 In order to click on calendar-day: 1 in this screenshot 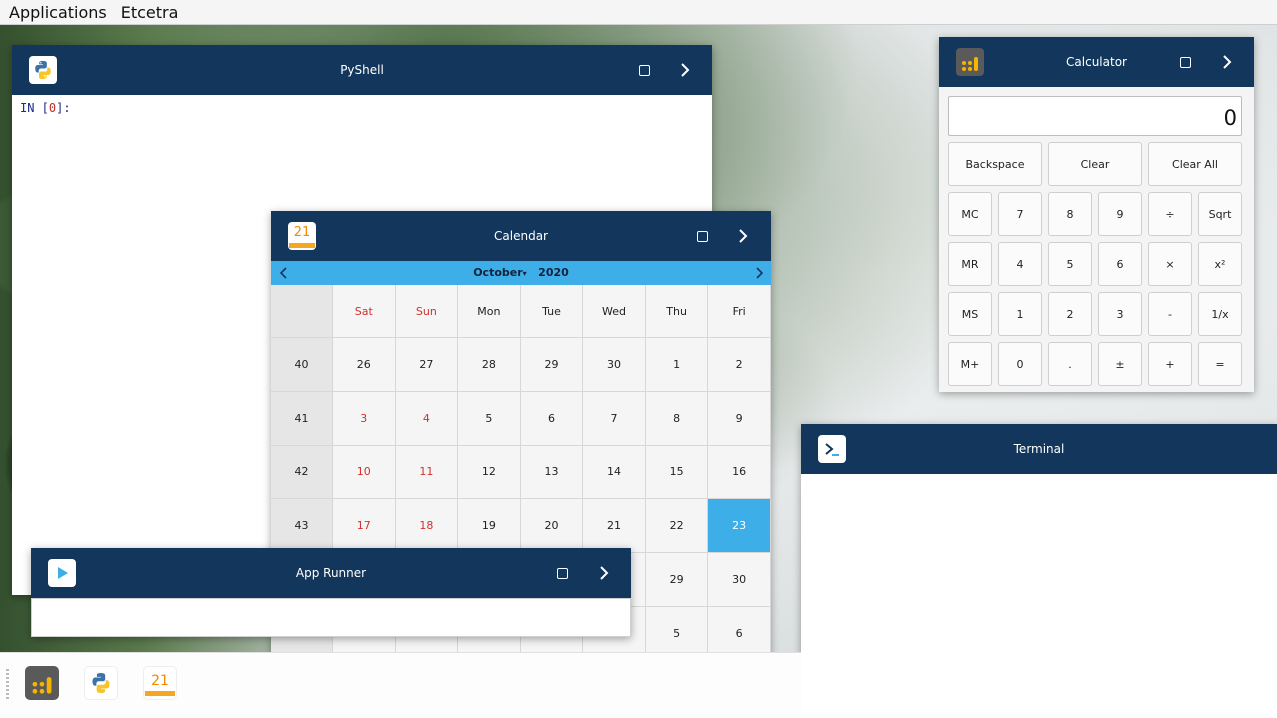, I will do `click(677, 365)`.